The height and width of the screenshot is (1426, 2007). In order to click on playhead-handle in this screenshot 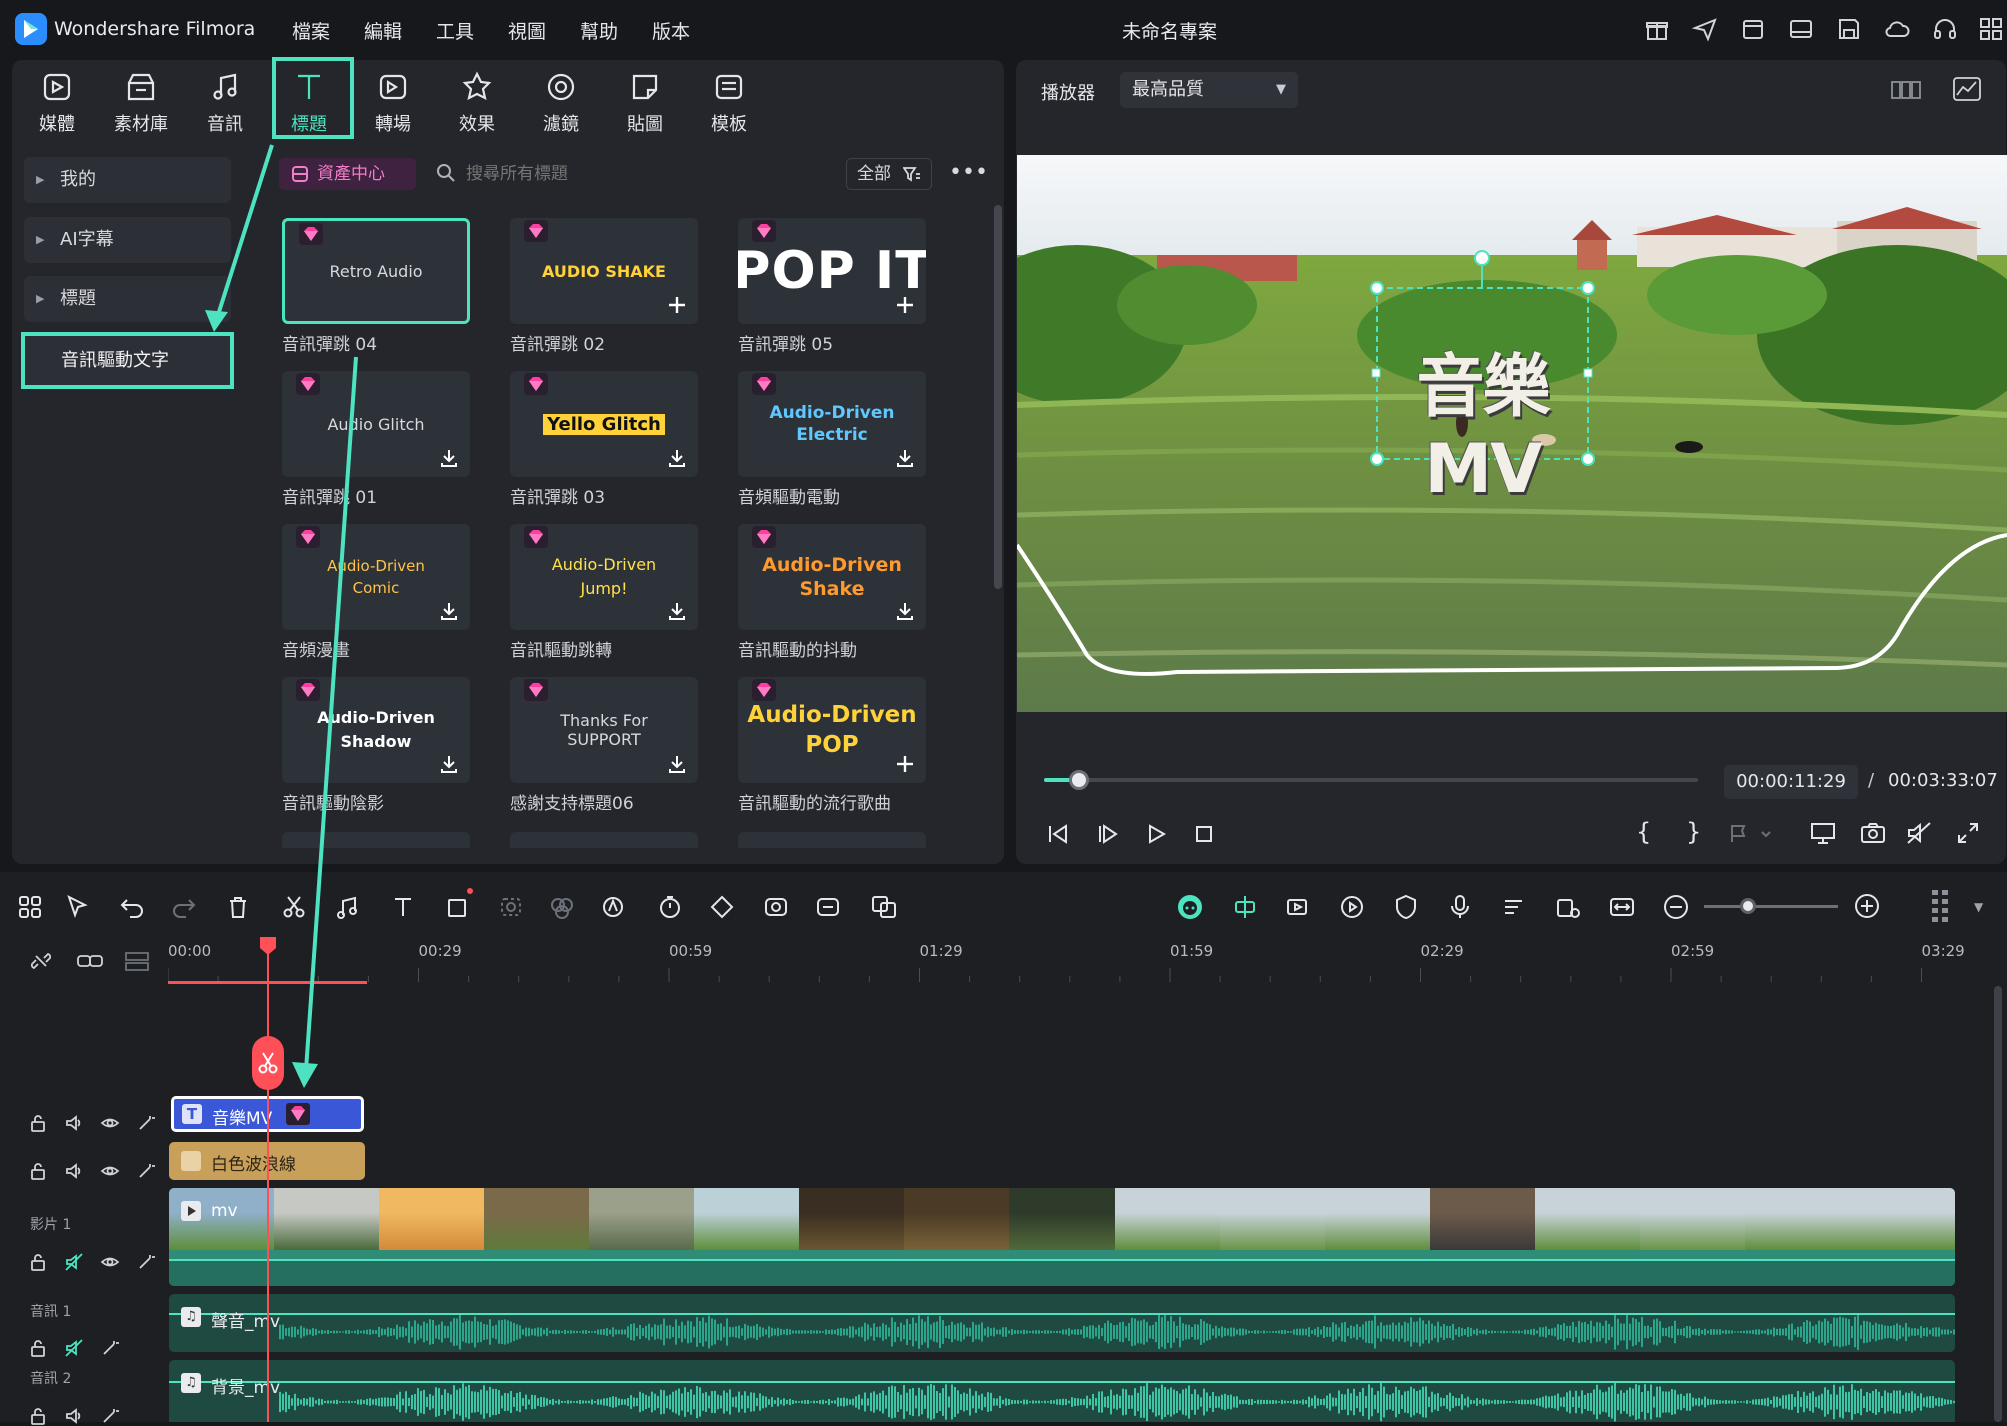, I will do `click(268, 946)`.